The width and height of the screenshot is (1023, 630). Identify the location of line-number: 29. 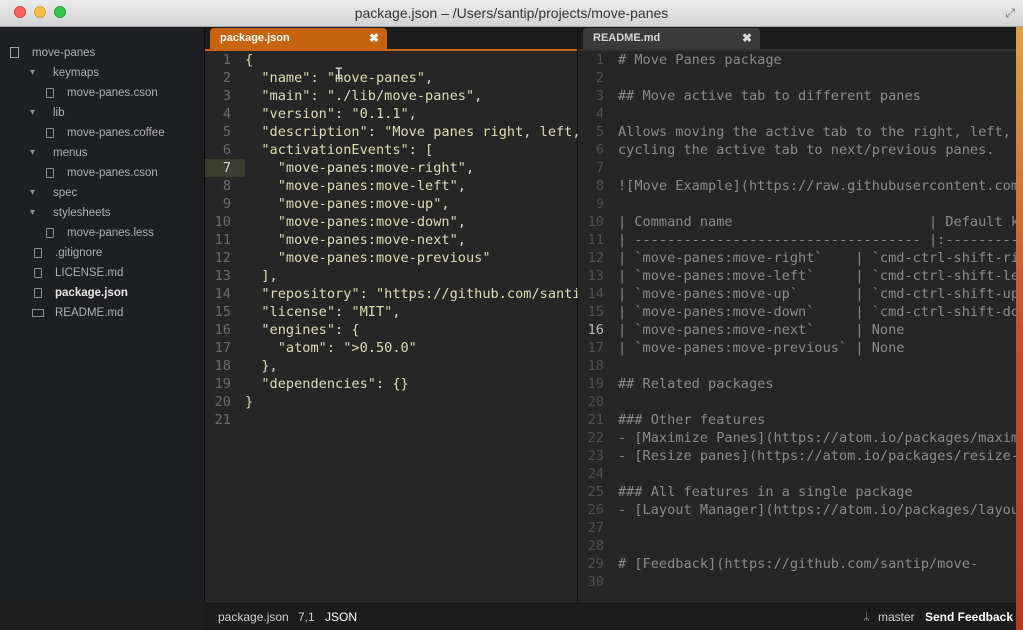
(595, 564).